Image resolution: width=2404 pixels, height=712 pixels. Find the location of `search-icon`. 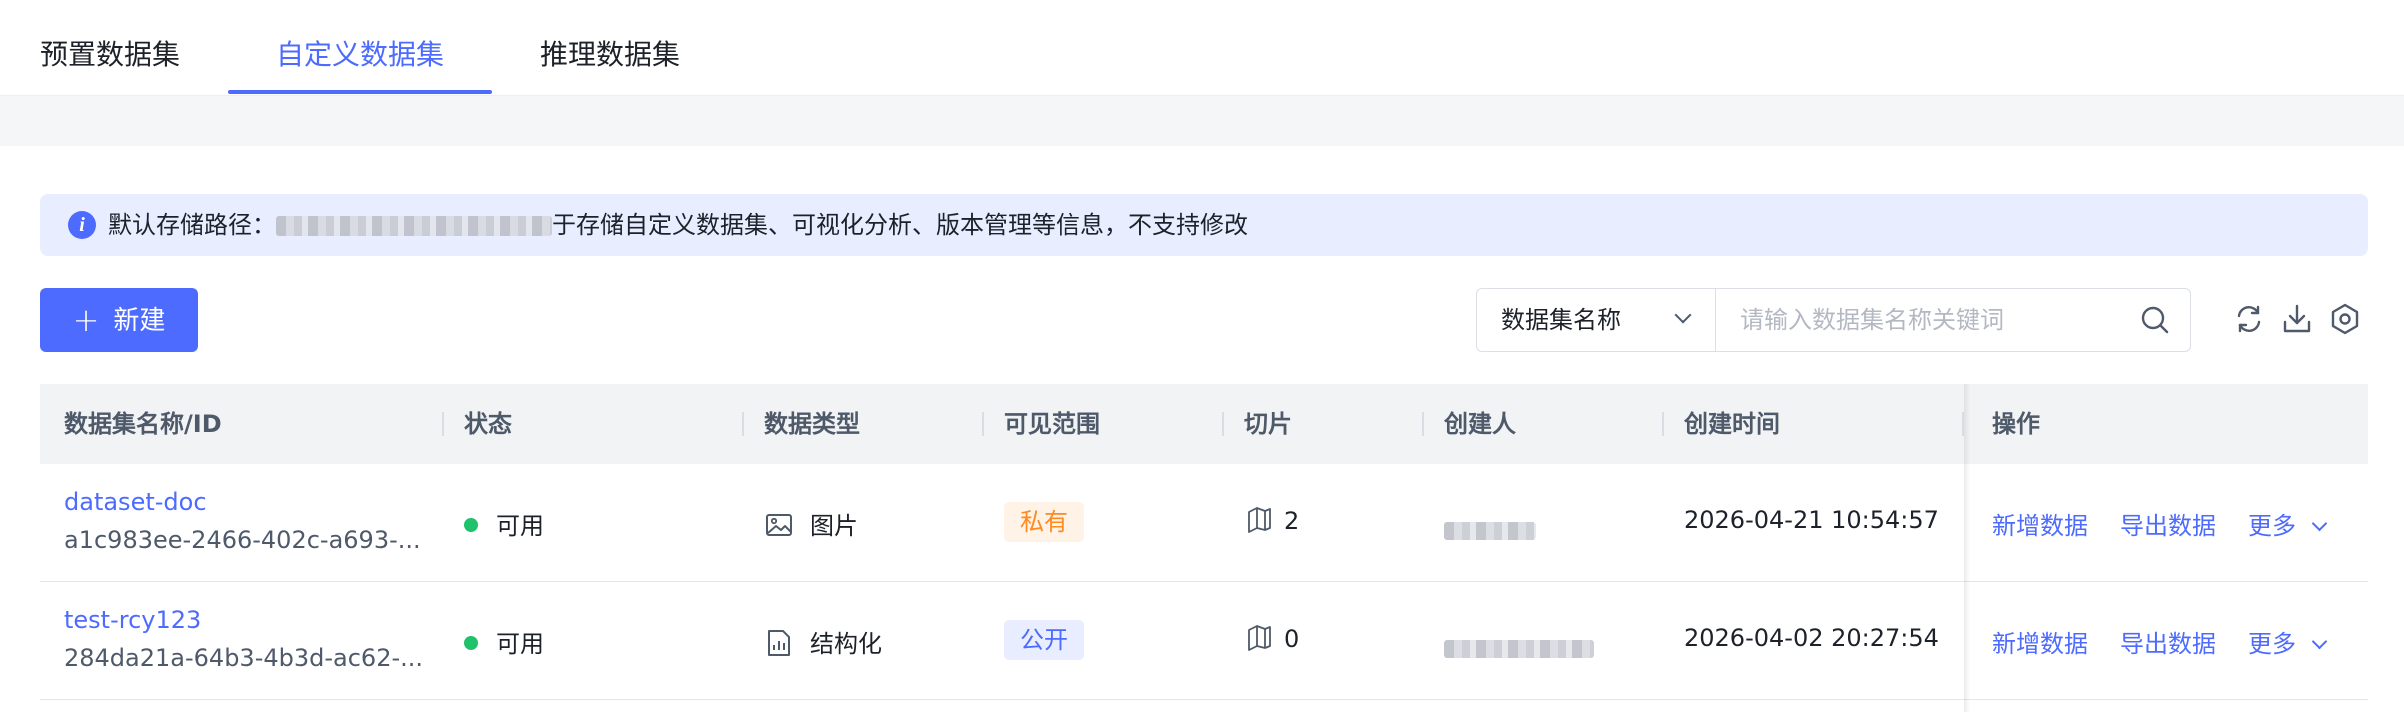

search-icon is located at coordinates (2155, 320).